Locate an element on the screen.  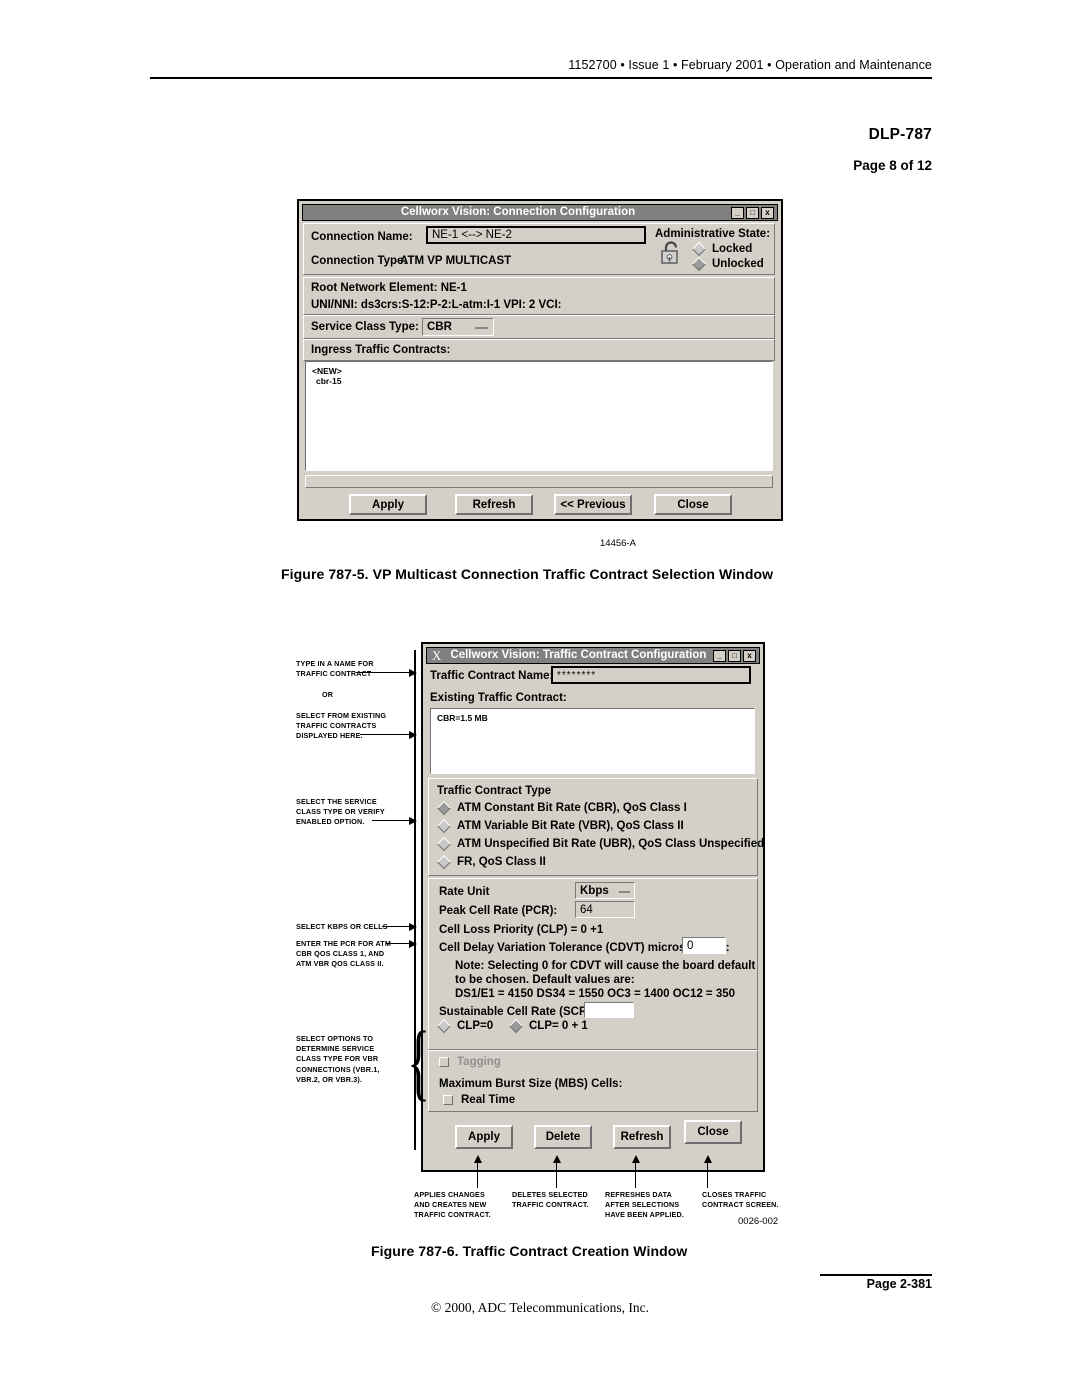
callout-line: APPLIES CHANGES is located at coordinates (449, 1194).